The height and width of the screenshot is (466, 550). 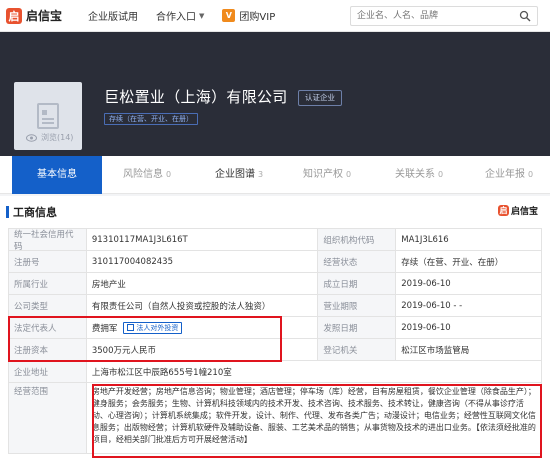 I want to click on table-row: 企业地址 上海市松江区中辰路655号1幢210室, so click(x=275, y=372).